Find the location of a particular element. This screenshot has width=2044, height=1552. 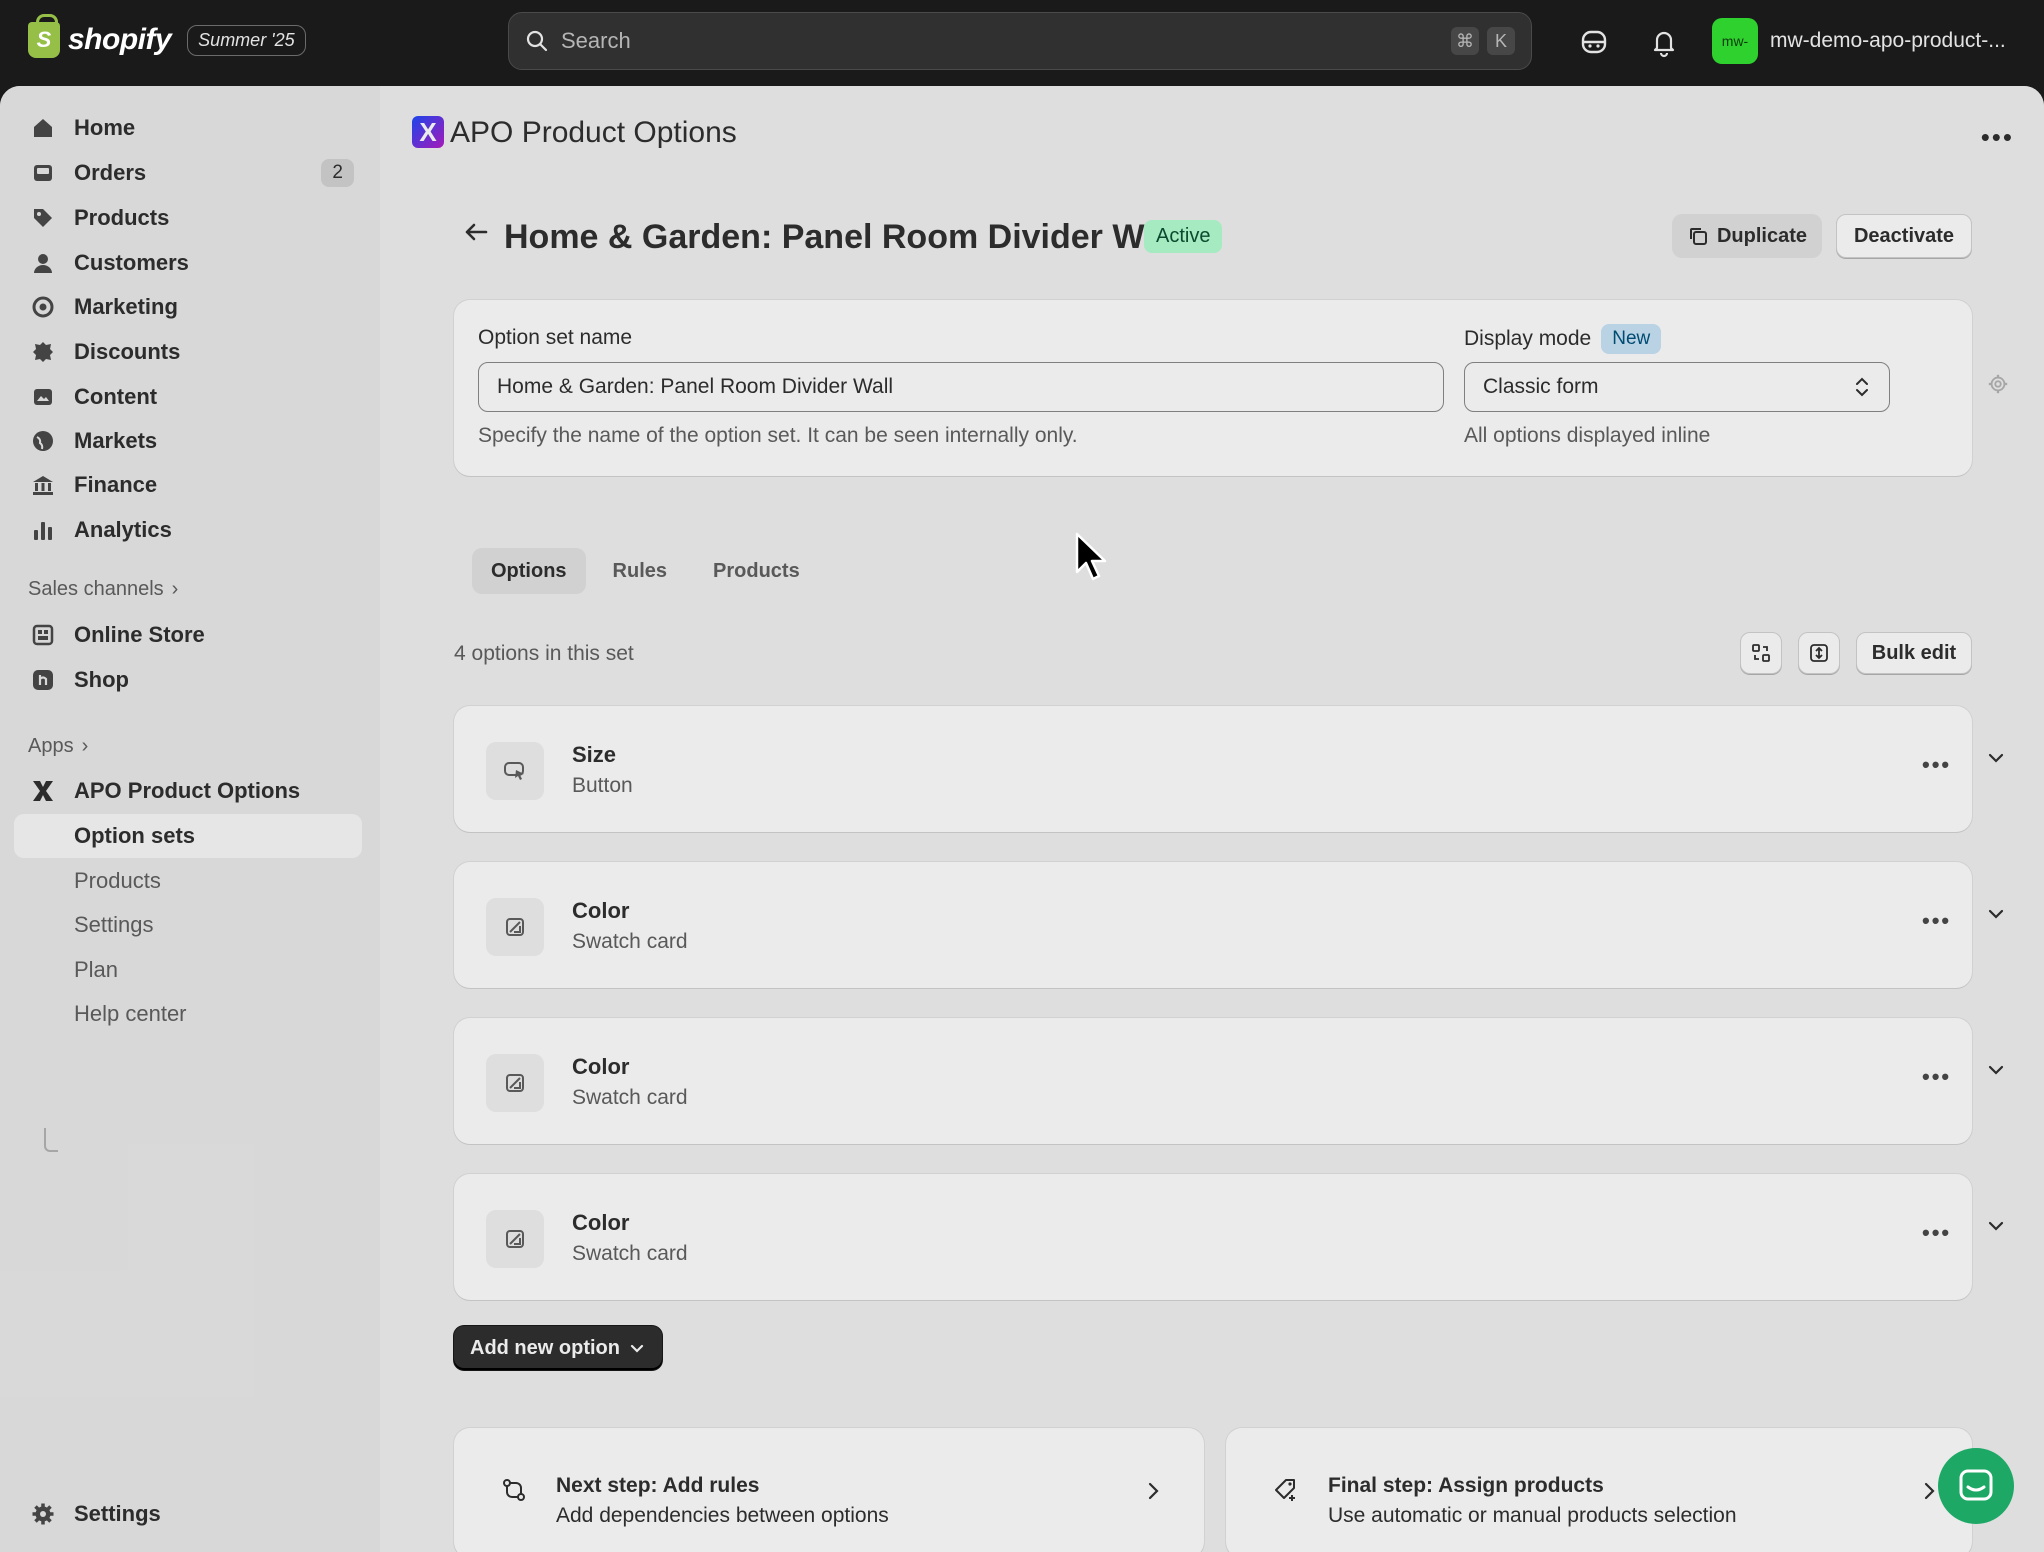

add-new-option-button: Add new option is located at coordinates (558, 1348).